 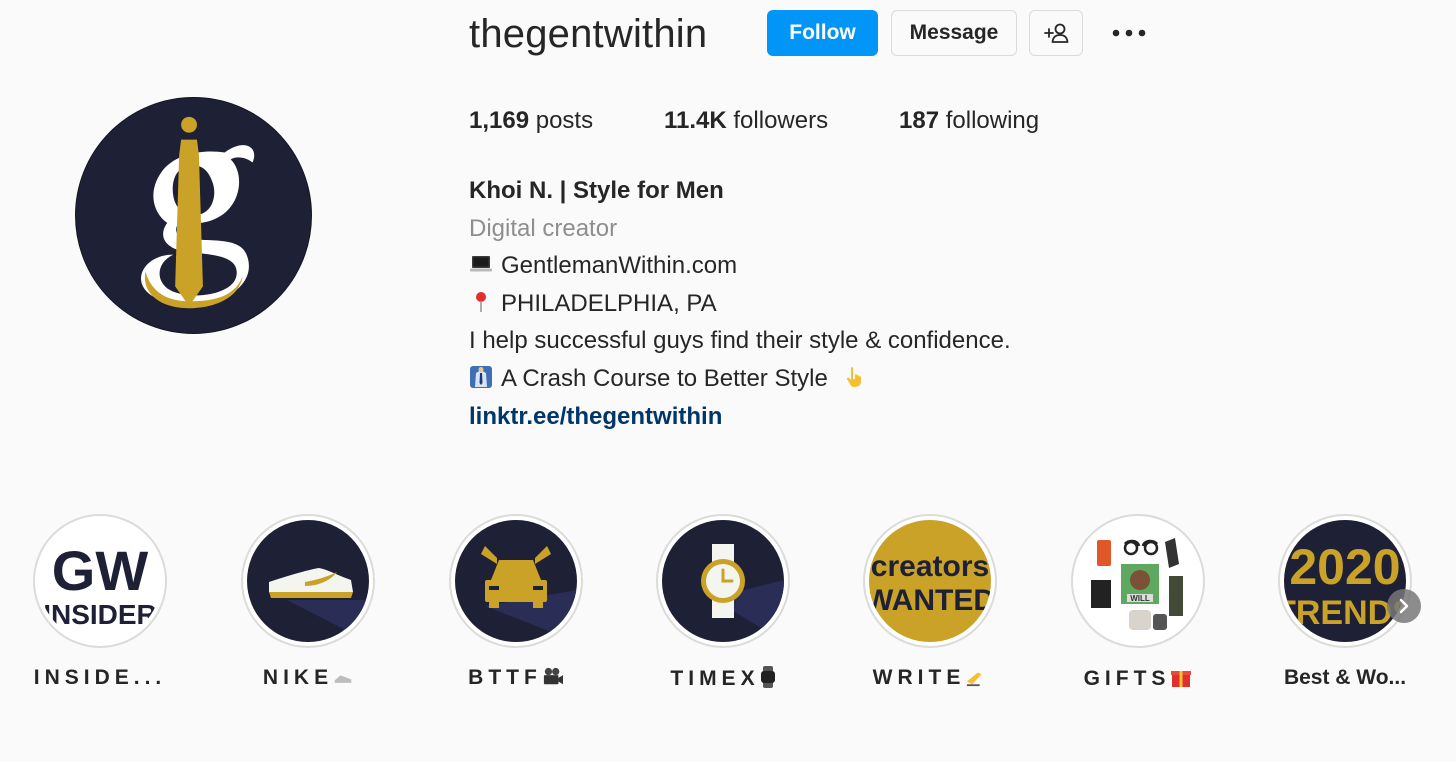 I want to click on highlight-label-text: WRITE, so click(x=919, y=677).